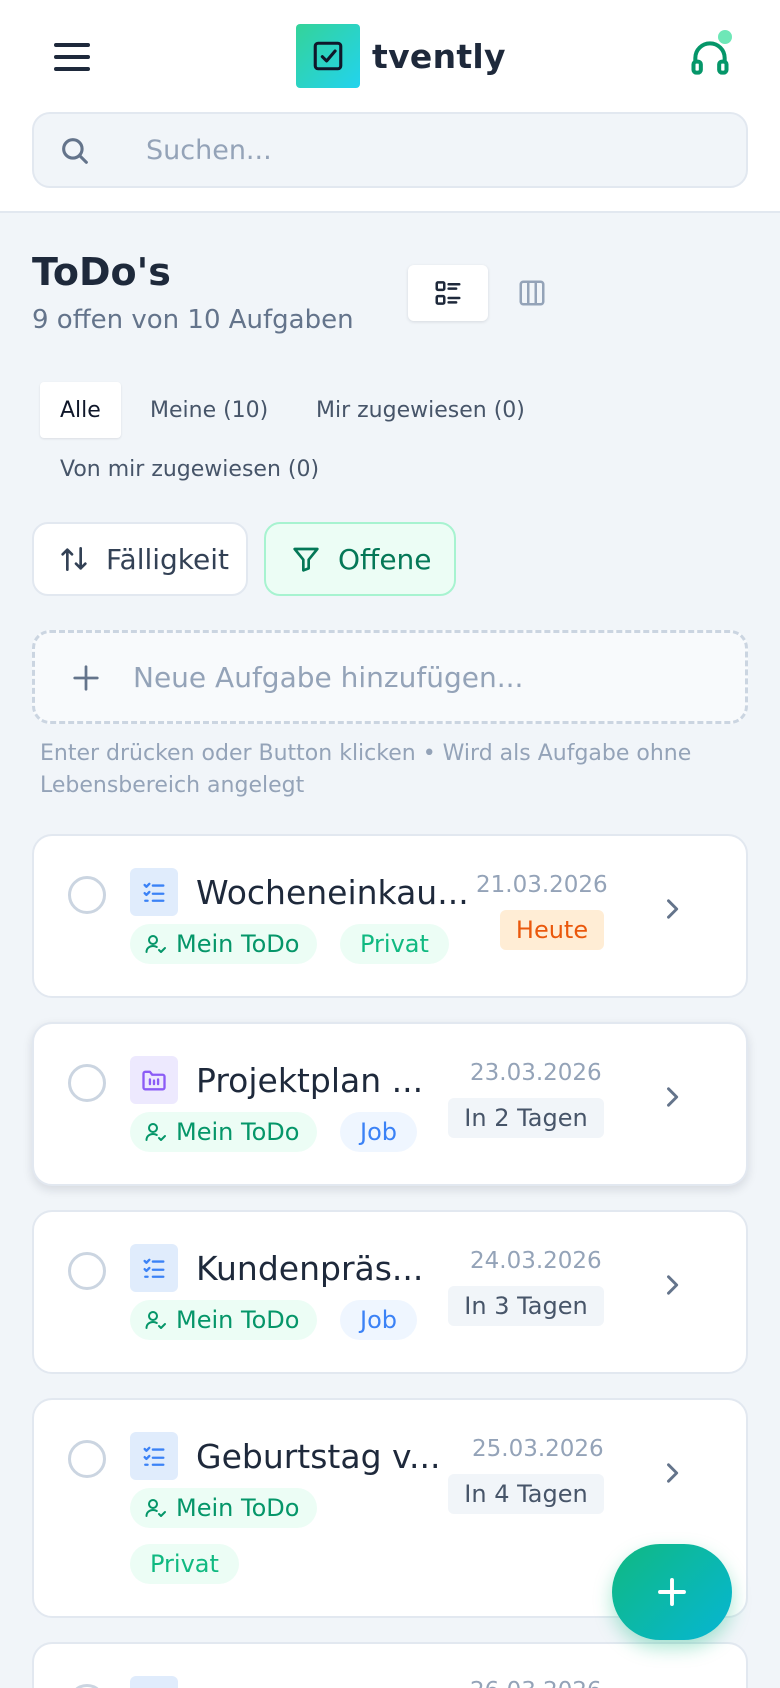 This screenshot has width=780, height=1688. I want to click on sort-arrows-icon, so click(74, 559).